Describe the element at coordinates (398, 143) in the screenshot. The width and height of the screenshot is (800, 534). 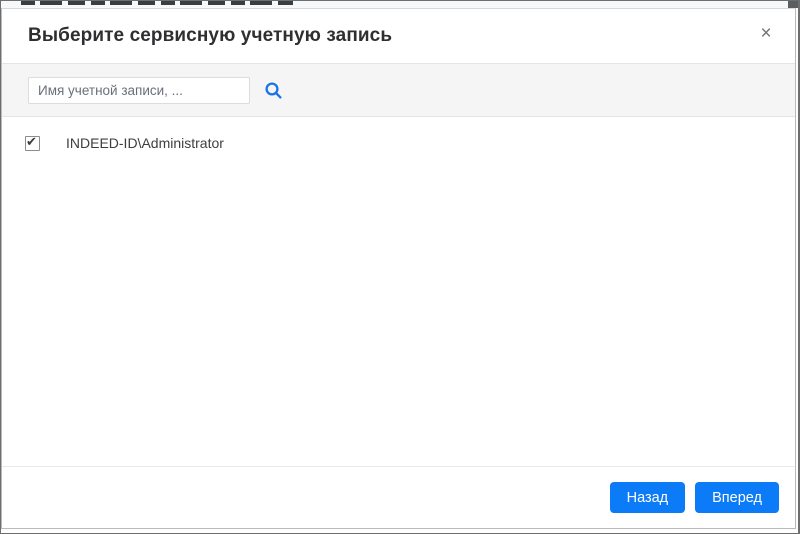
I see `list-item: ✔ INDEED-ID\Administrator` at that location.